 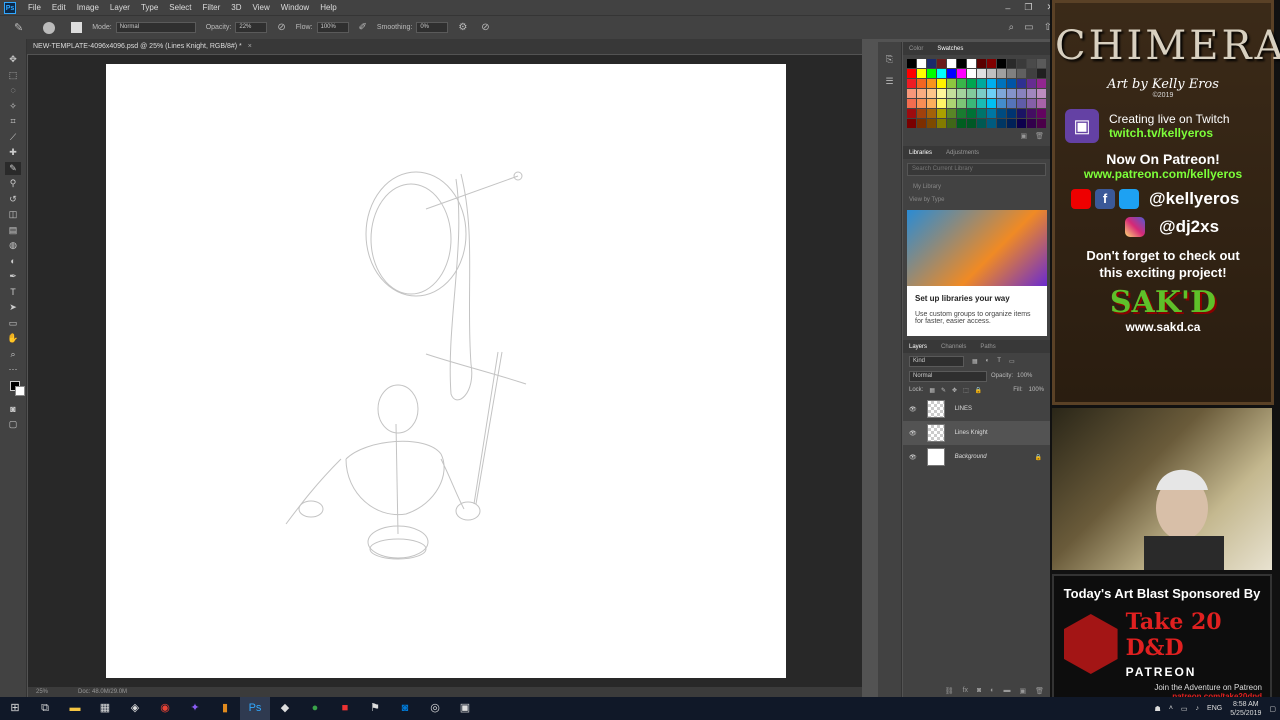 I want to click on marquee-tool-icon: ⬚, so click(x=13, y=76).